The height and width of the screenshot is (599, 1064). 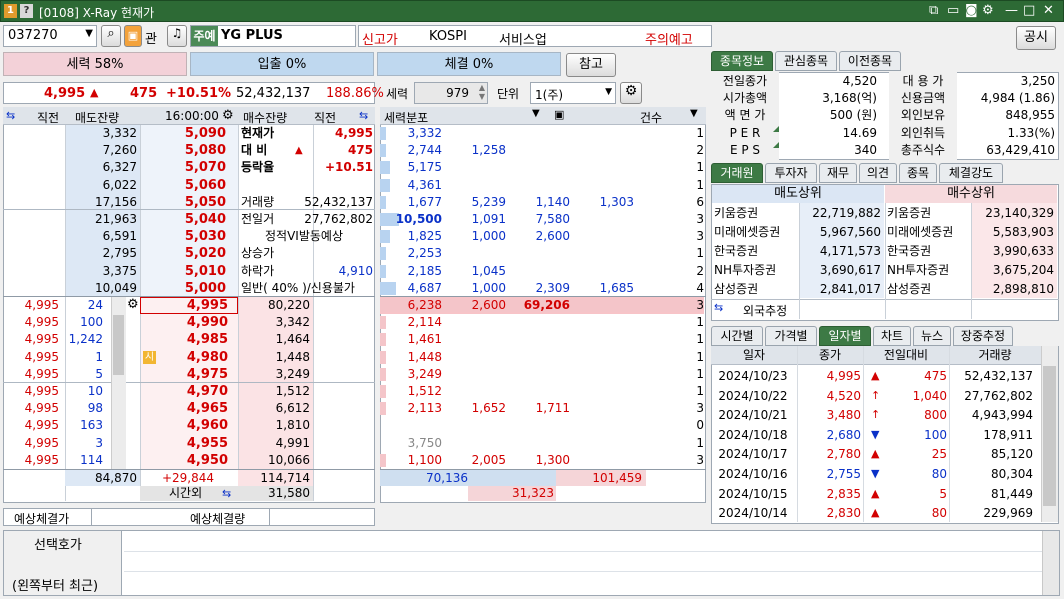 What do you see at coordinates (488, 408) in the screenshot?
I see `dist-b: 1,652` at bounding box center [488, 408].